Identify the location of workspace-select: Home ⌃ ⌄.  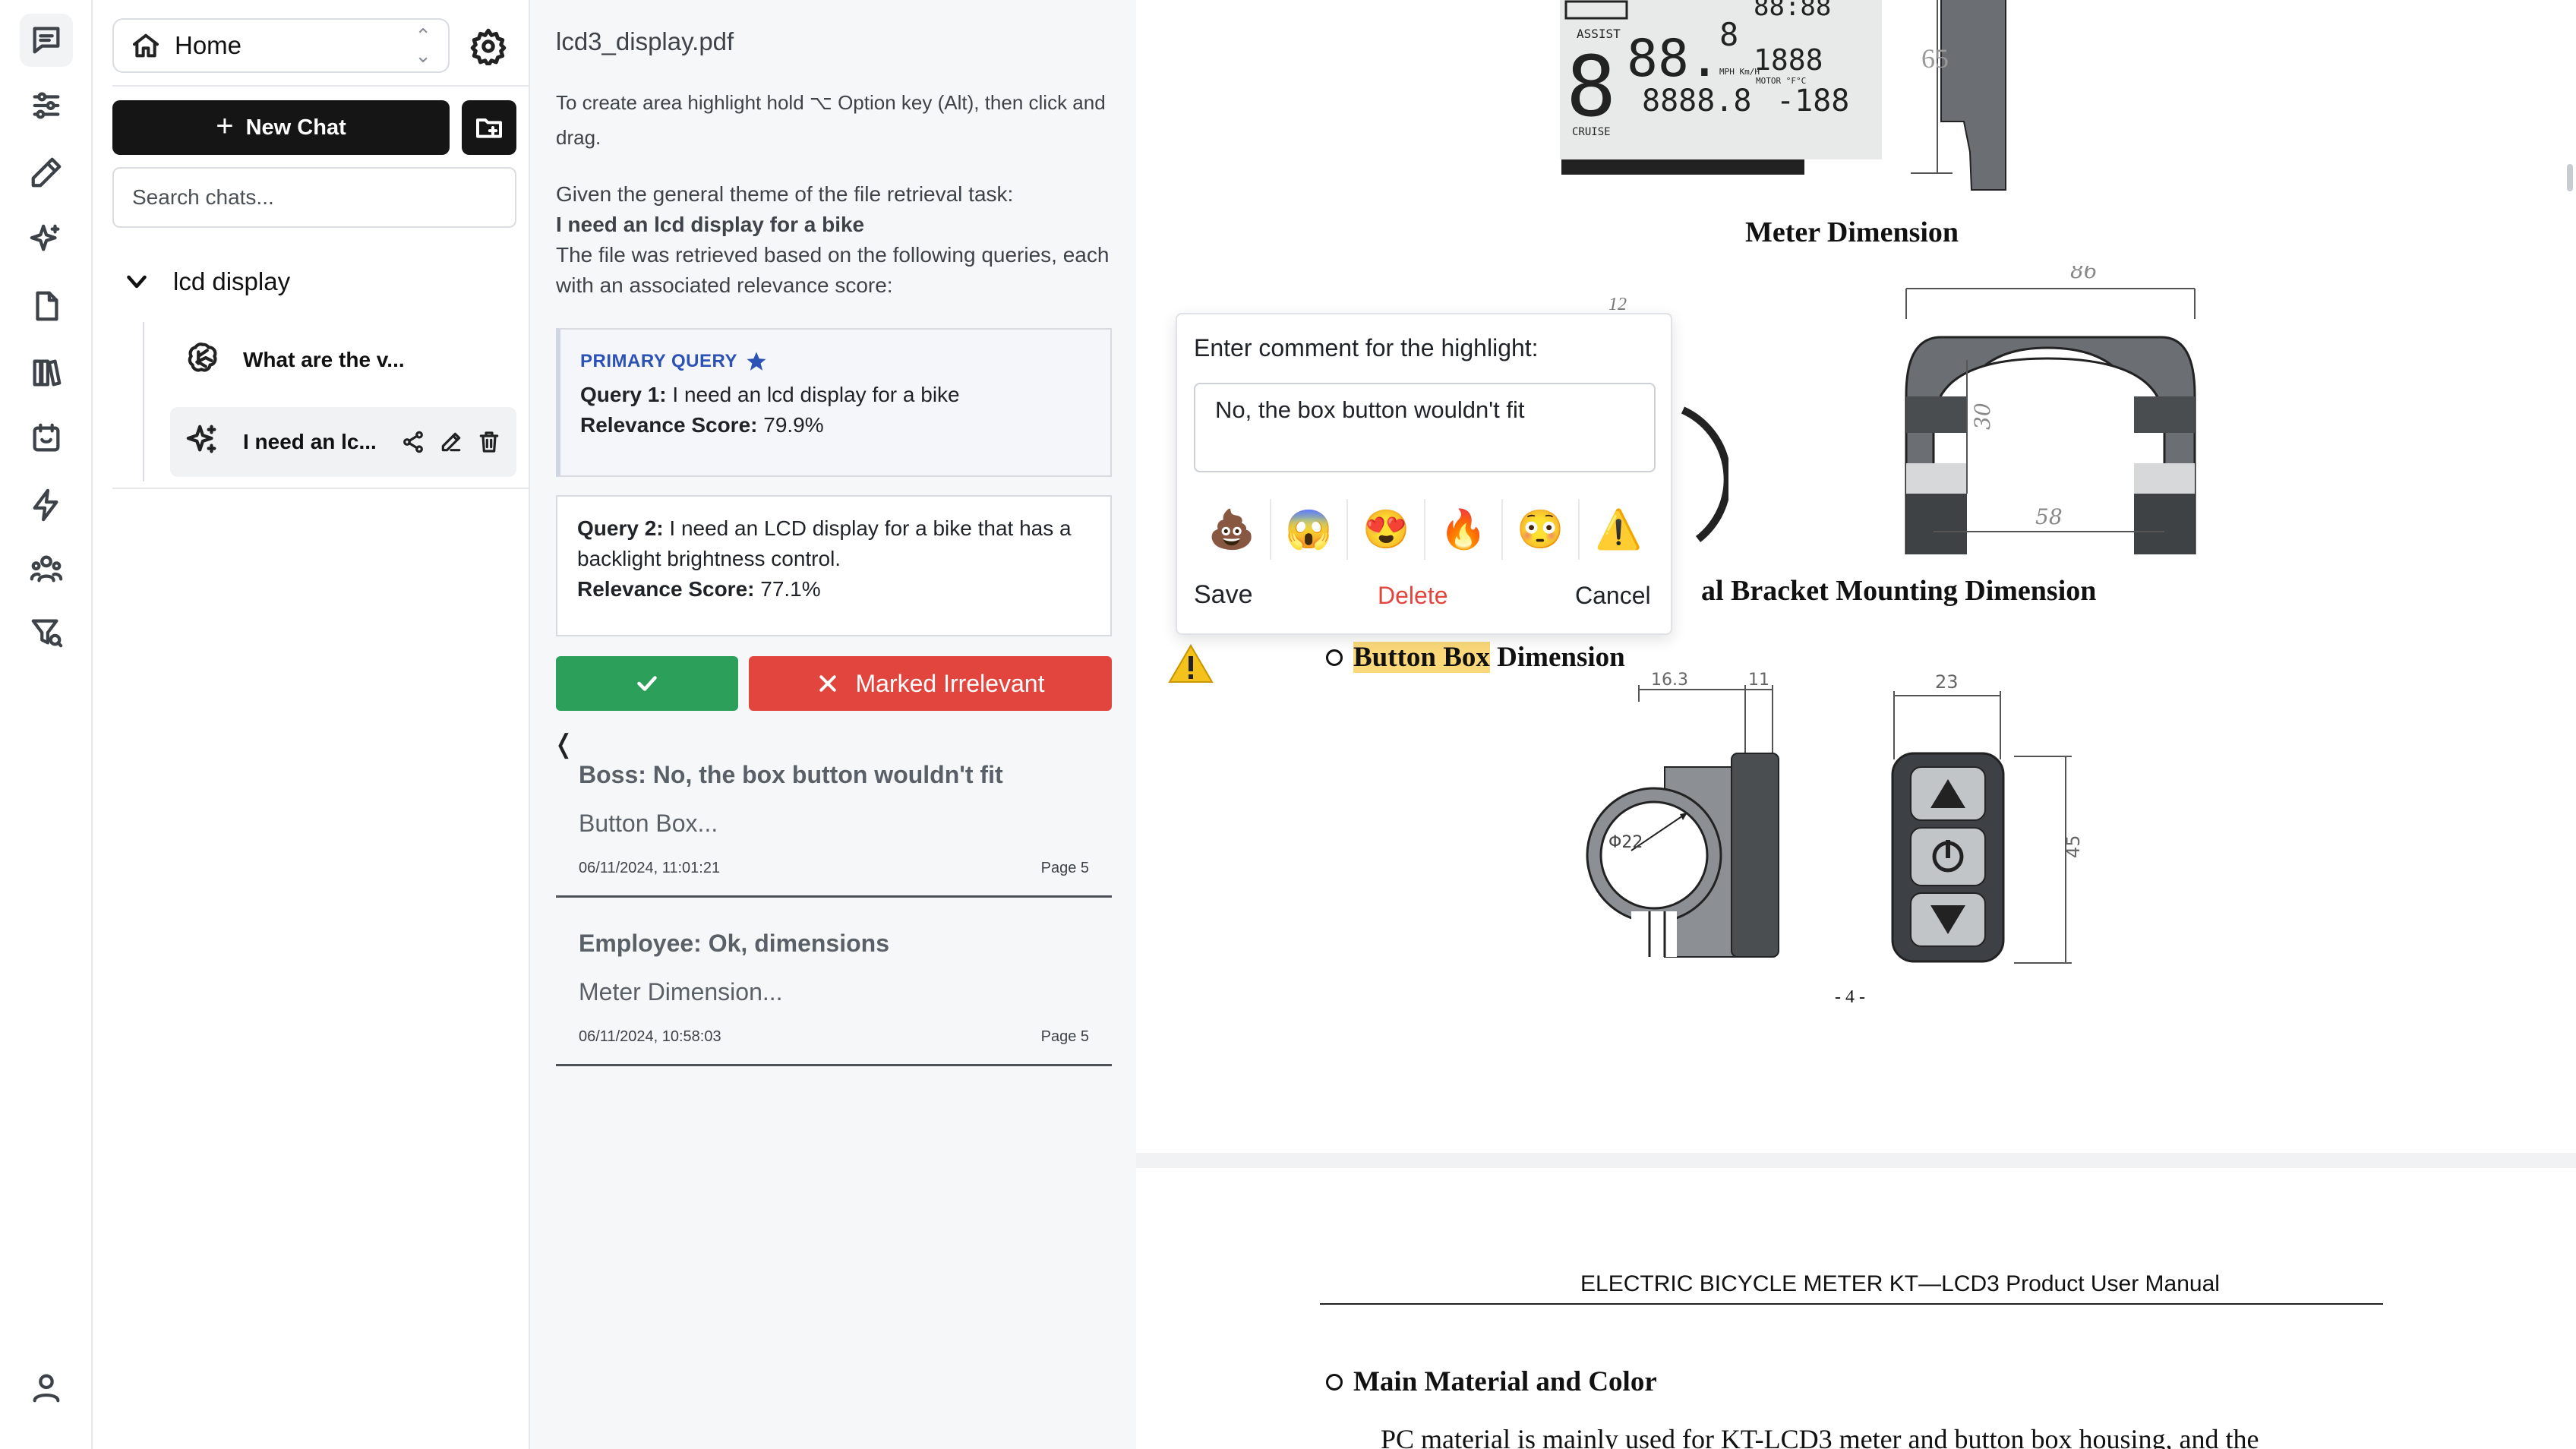
(281, 46).